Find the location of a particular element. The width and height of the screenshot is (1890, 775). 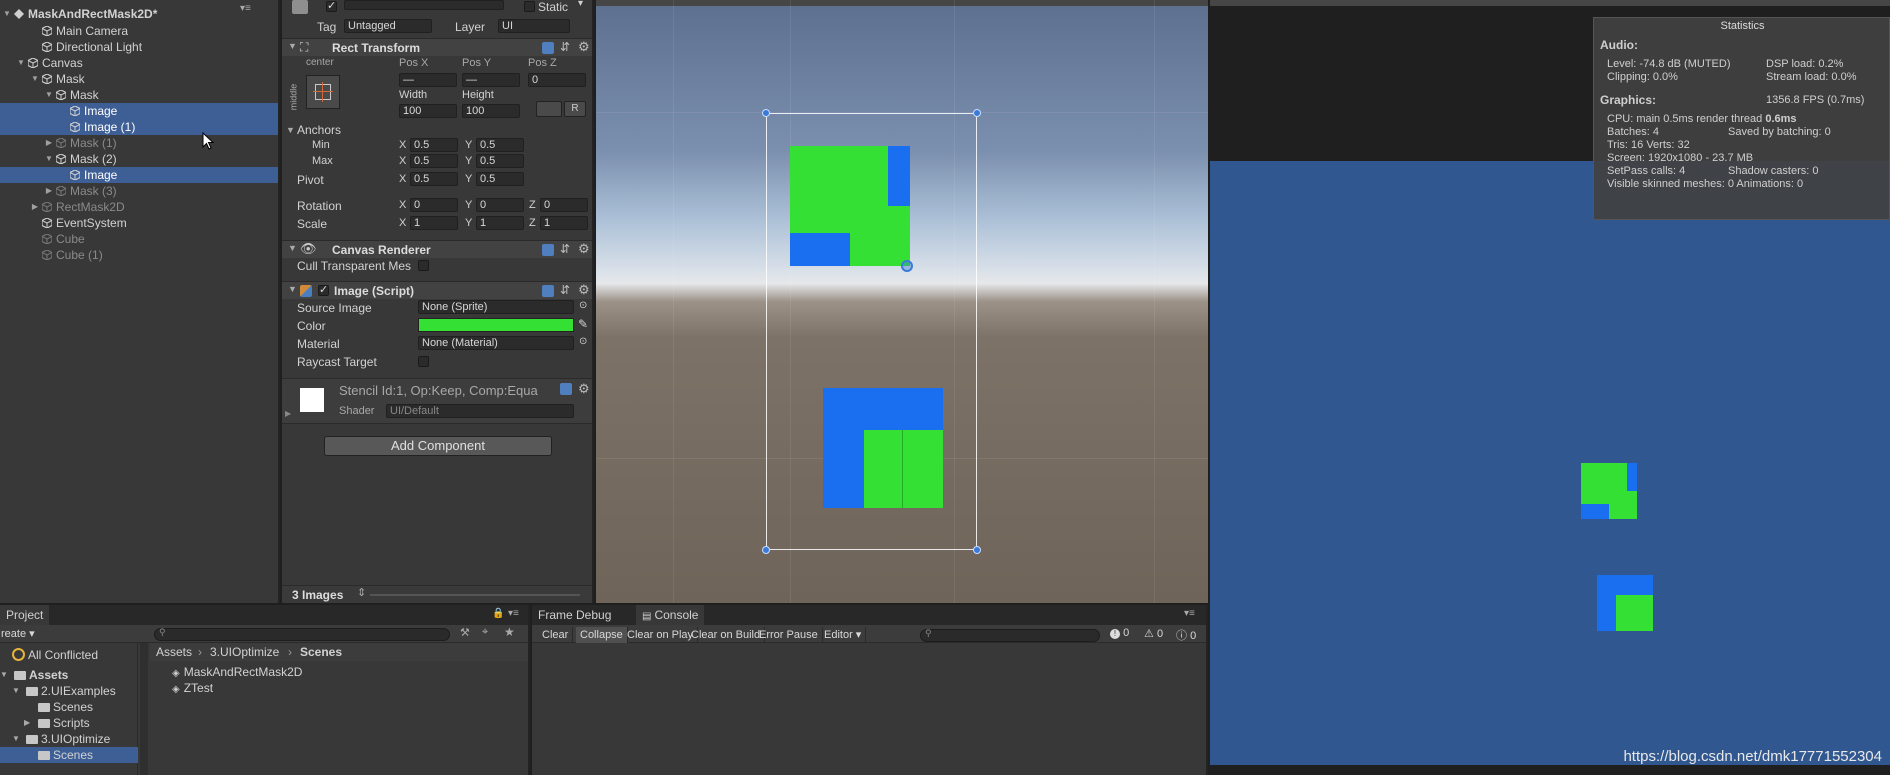

breadcrumb-item: Assets is located at coordinates (174, 652).